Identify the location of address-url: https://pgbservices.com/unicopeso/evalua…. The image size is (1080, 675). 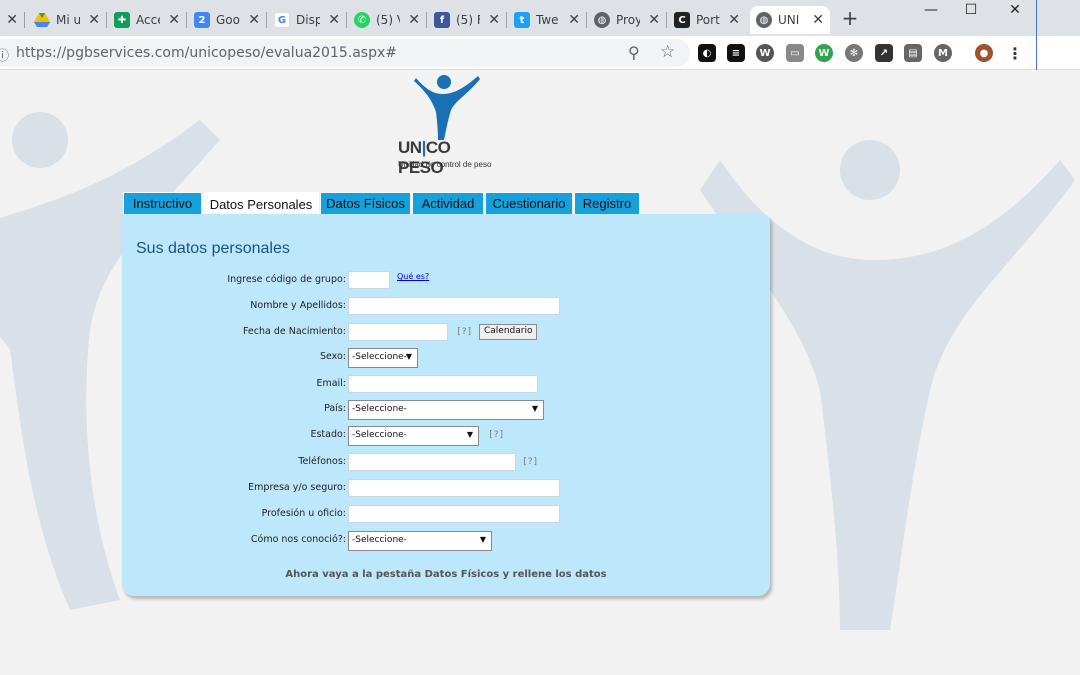
(206, 53).